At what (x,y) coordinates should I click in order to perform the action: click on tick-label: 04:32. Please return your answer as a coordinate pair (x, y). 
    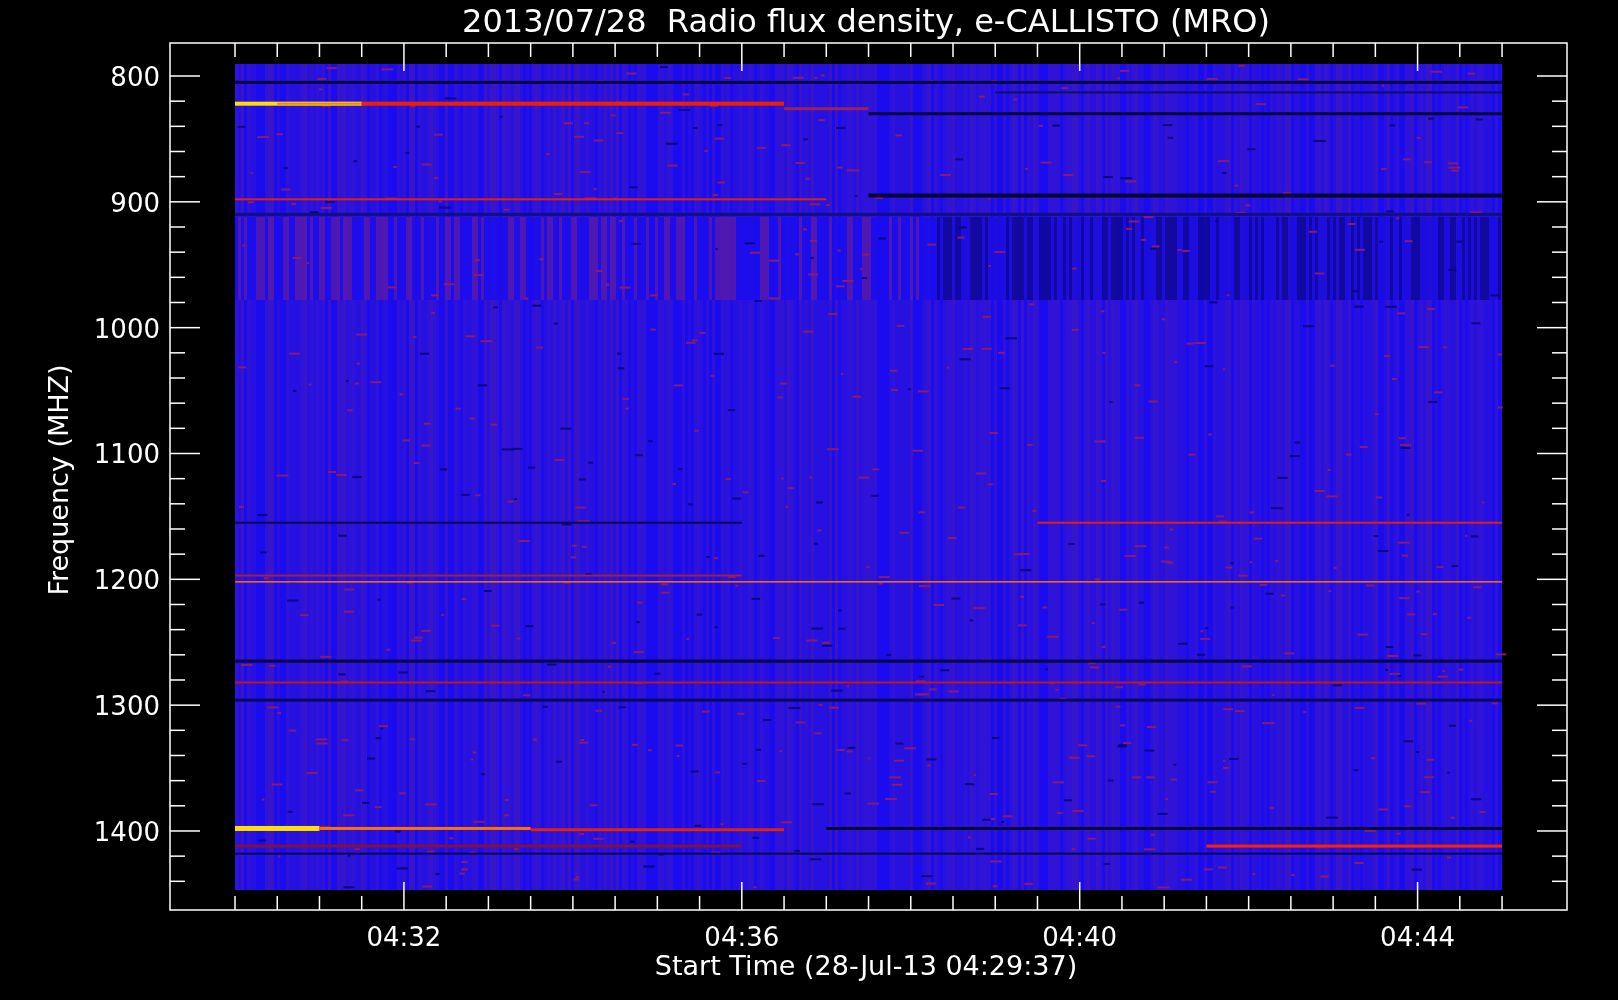
    Looking at the image, I should click on (404, 937).